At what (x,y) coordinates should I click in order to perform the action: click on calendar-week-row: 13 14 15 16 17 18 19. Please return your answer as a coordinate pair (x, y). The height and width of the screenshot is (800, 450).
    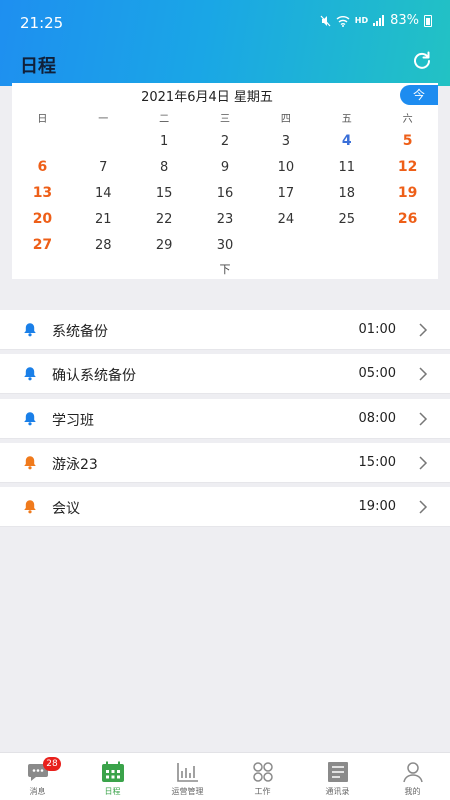
    Looking at the image, I should click on (225, 193).